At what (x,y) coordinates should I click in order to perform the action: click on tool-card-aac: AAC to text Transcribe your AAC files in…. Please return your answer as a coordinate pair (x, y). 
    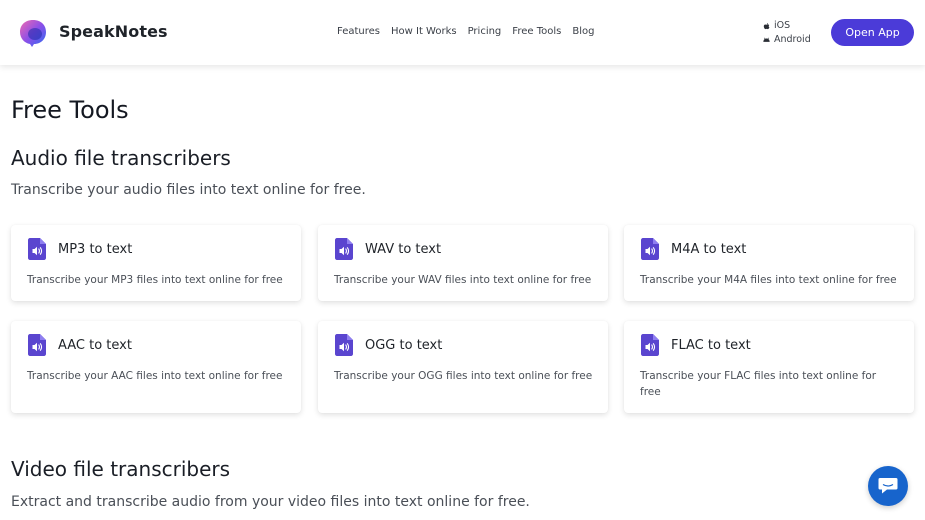
    Looking at the image, I should click on (156, 367).